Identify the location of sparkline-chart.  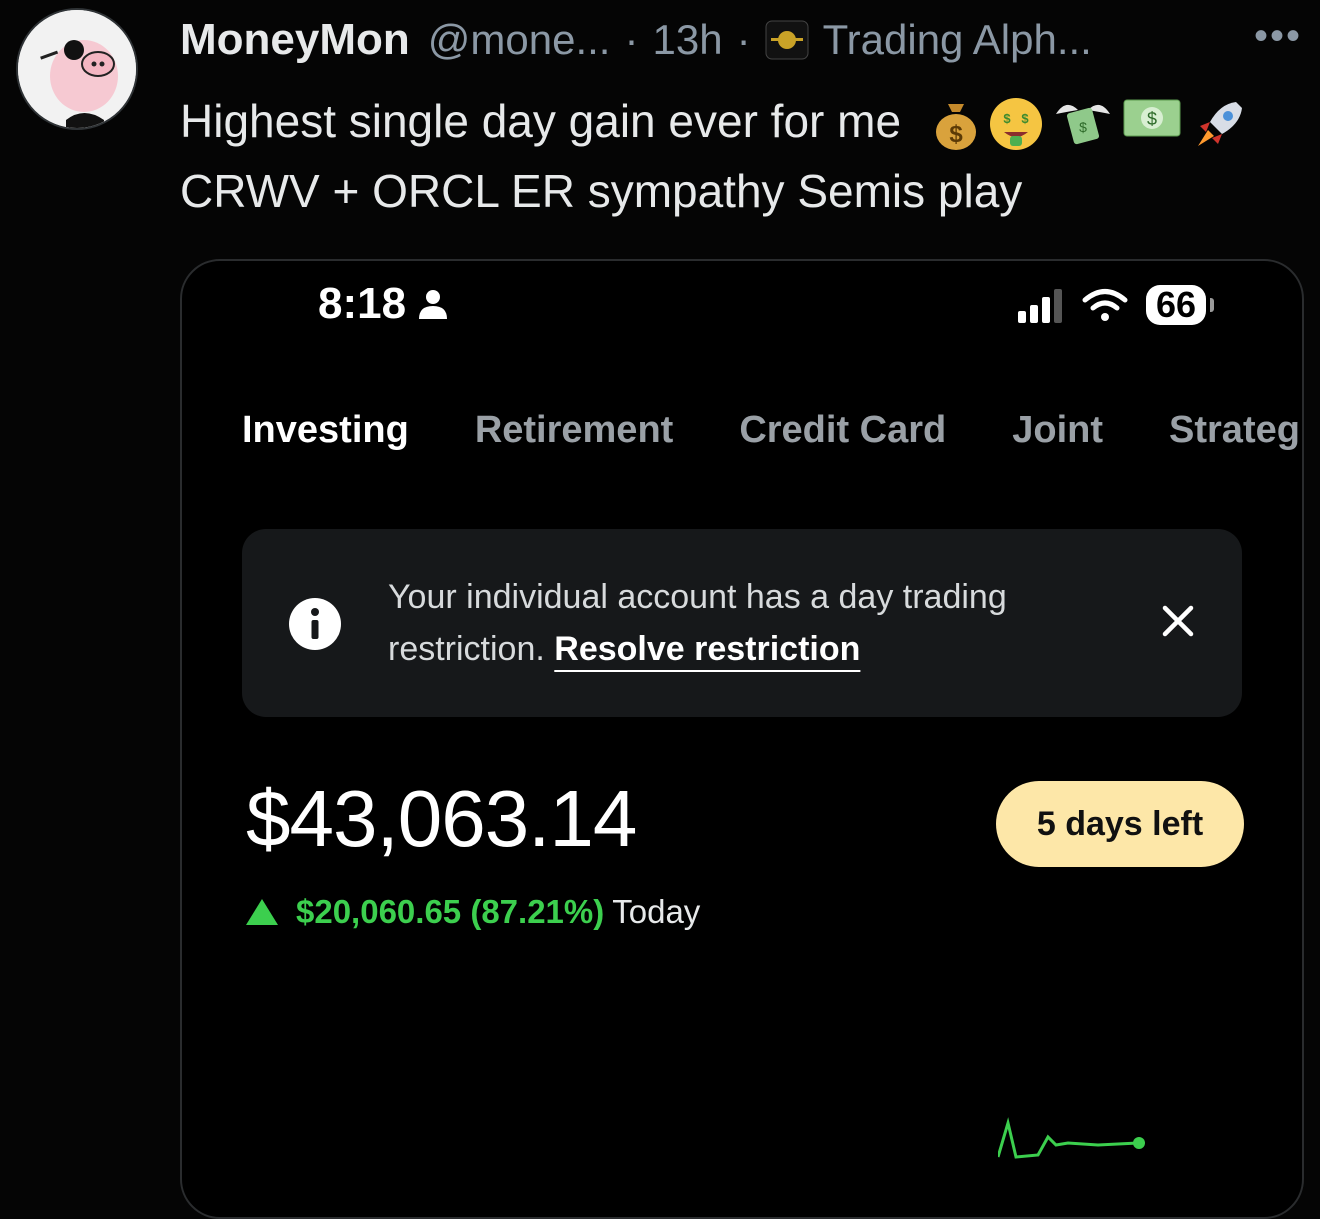
(1071, 1138).